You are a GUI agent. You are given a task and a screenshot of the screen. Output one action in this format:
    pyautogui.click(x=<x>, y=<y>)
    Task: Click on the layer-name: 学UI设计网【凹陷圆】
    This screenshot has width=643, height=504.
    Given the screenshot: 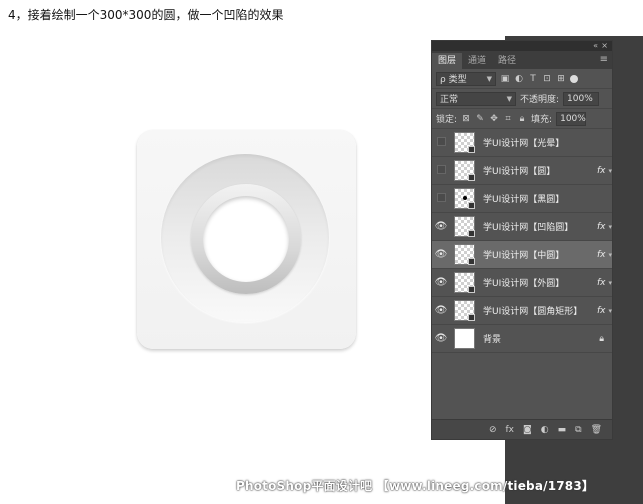 What is the action you would take?
    pyautogui.click(x=528, y=228)
    